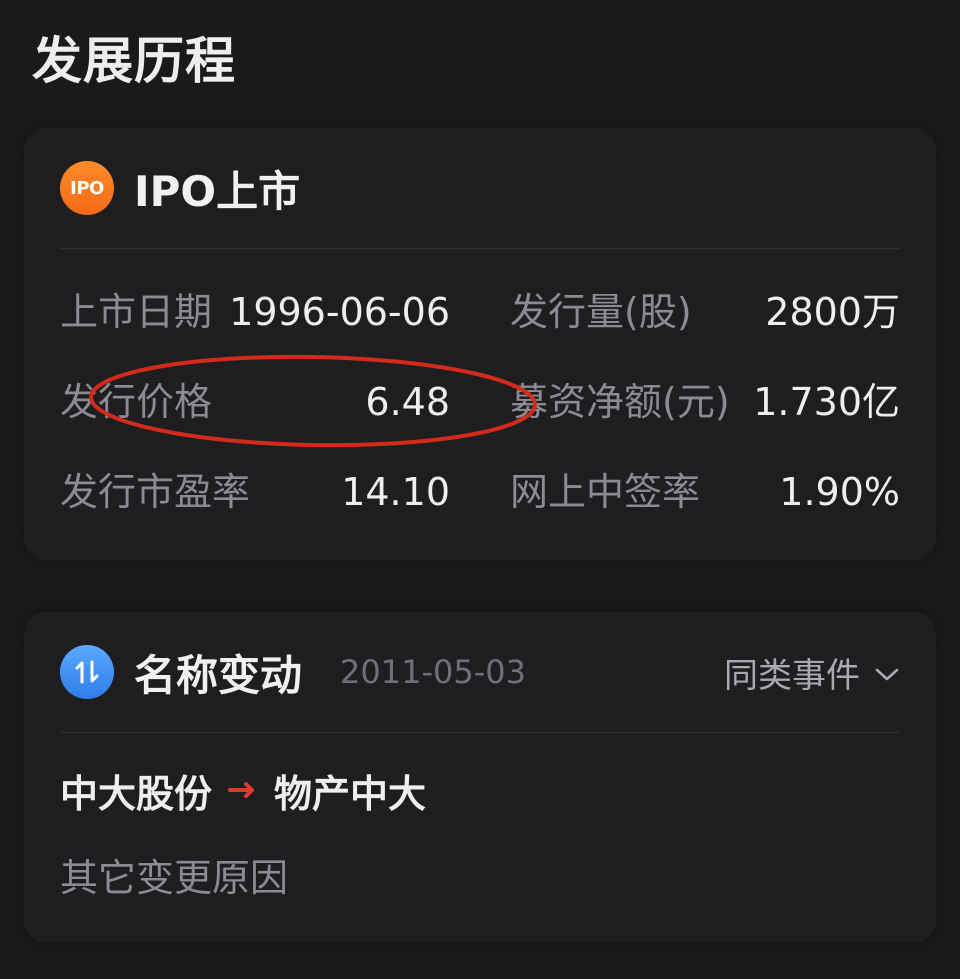 The width and height of the screenshot is (960, 979). I want to click on rename-detail: 中大股份 物产中大, so click(243, 790).